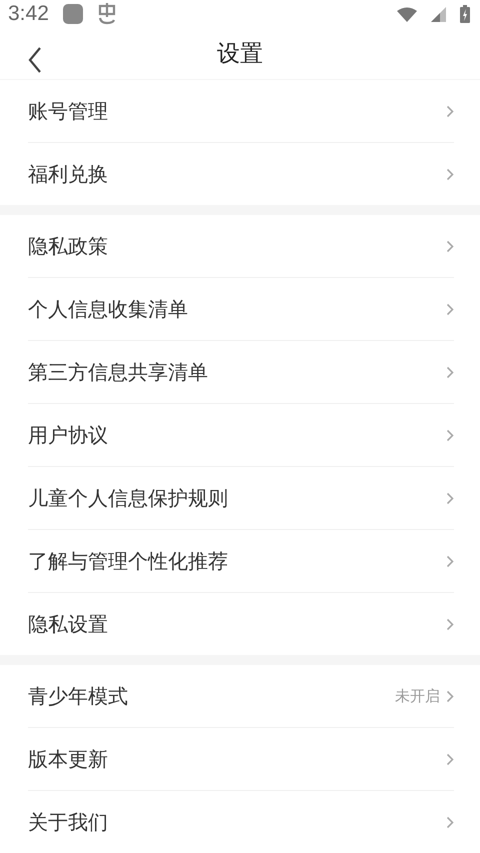 The height and width of the screenshot is (853, 480). I want to click on settings-item: 第三方信息共享清单, so click(237, 372).